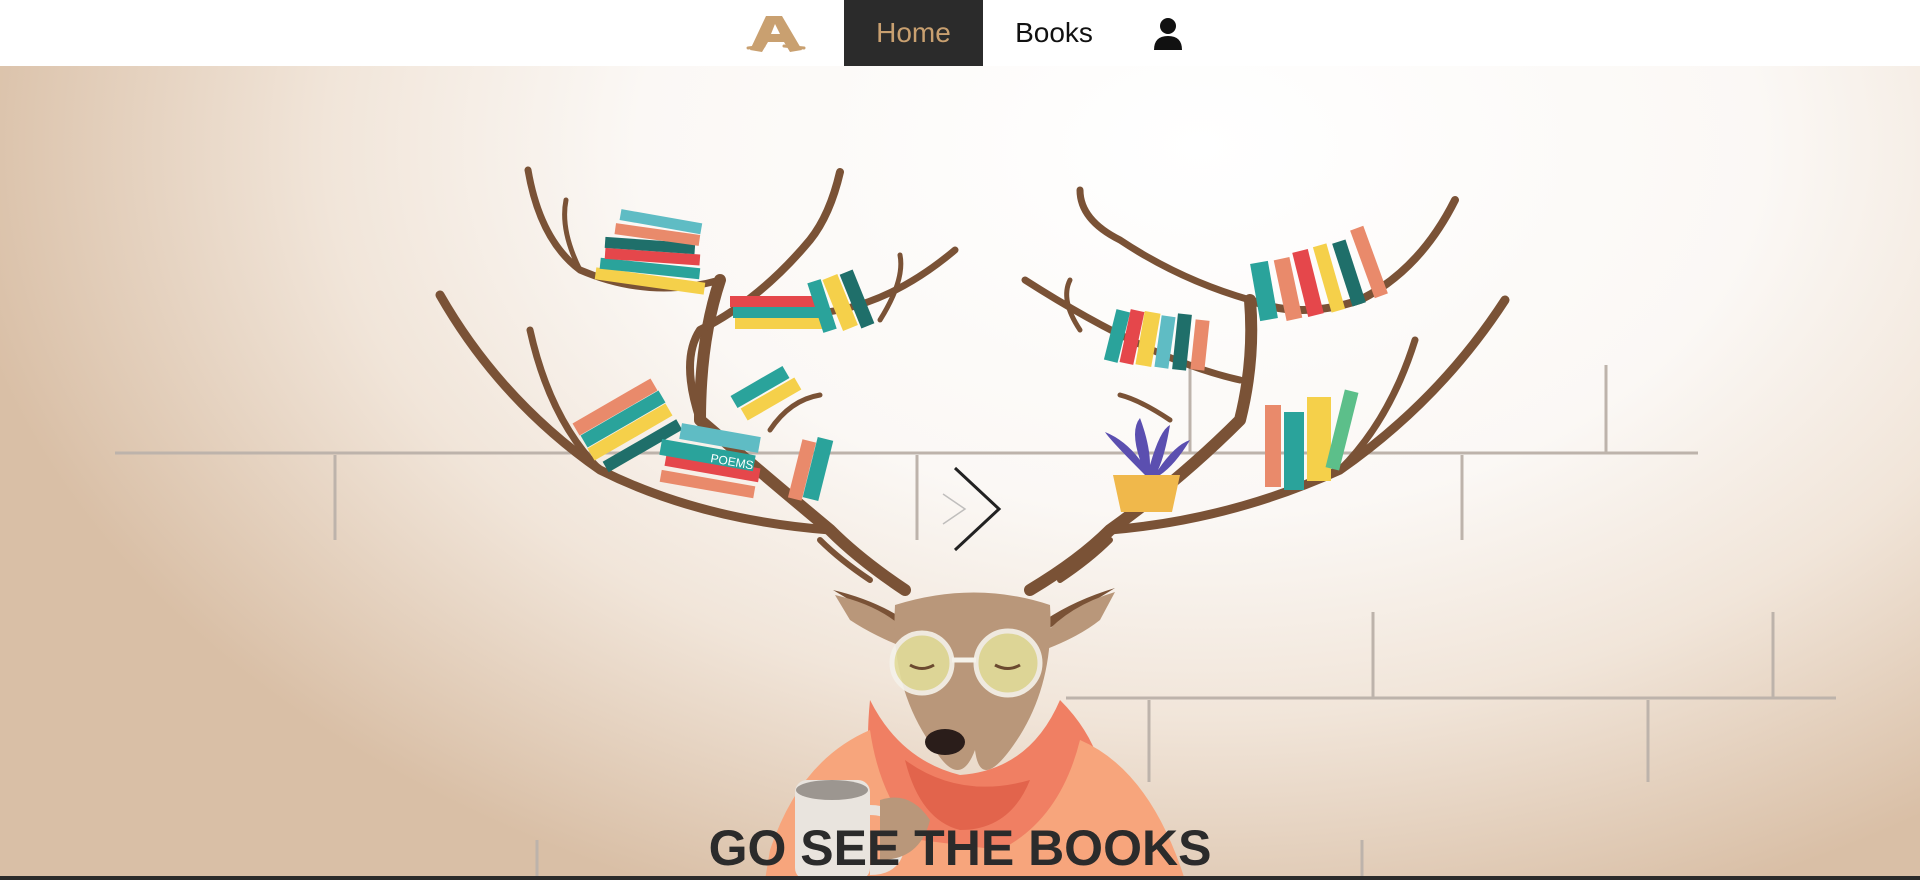 This screenshot has width=1920, height=880. What do you see at coordinates (913, 33) in the screenshot?
I see `nav-home-link: Home` at bounding box center [913, 33].